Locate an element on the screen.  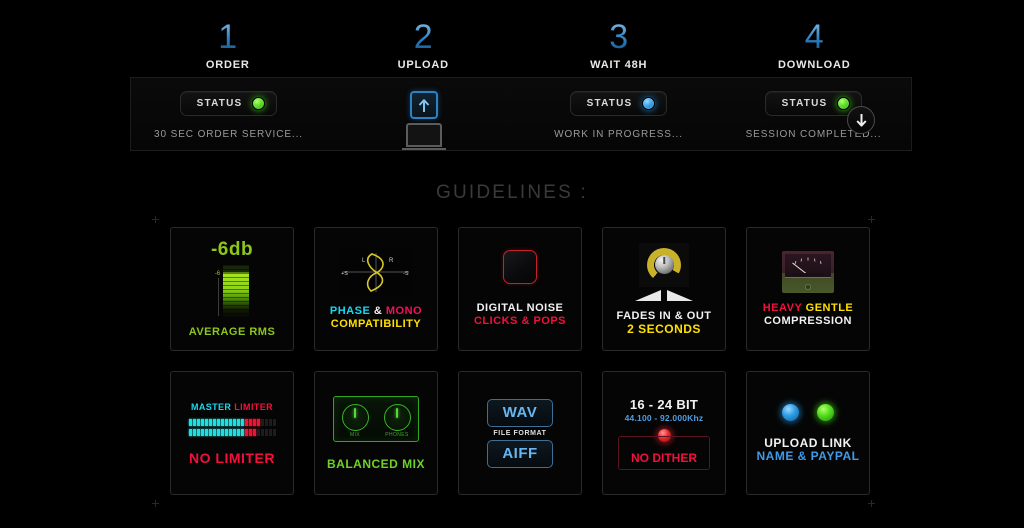
card-average-rms: -6db -6 AVERAGE RMS is located at coordinates (232, 289).